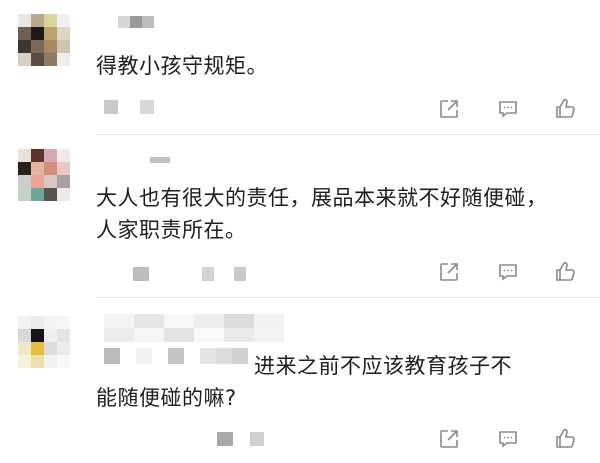  I want to click on comment-text: 得教小孩守规矩。, so click(182, 66).